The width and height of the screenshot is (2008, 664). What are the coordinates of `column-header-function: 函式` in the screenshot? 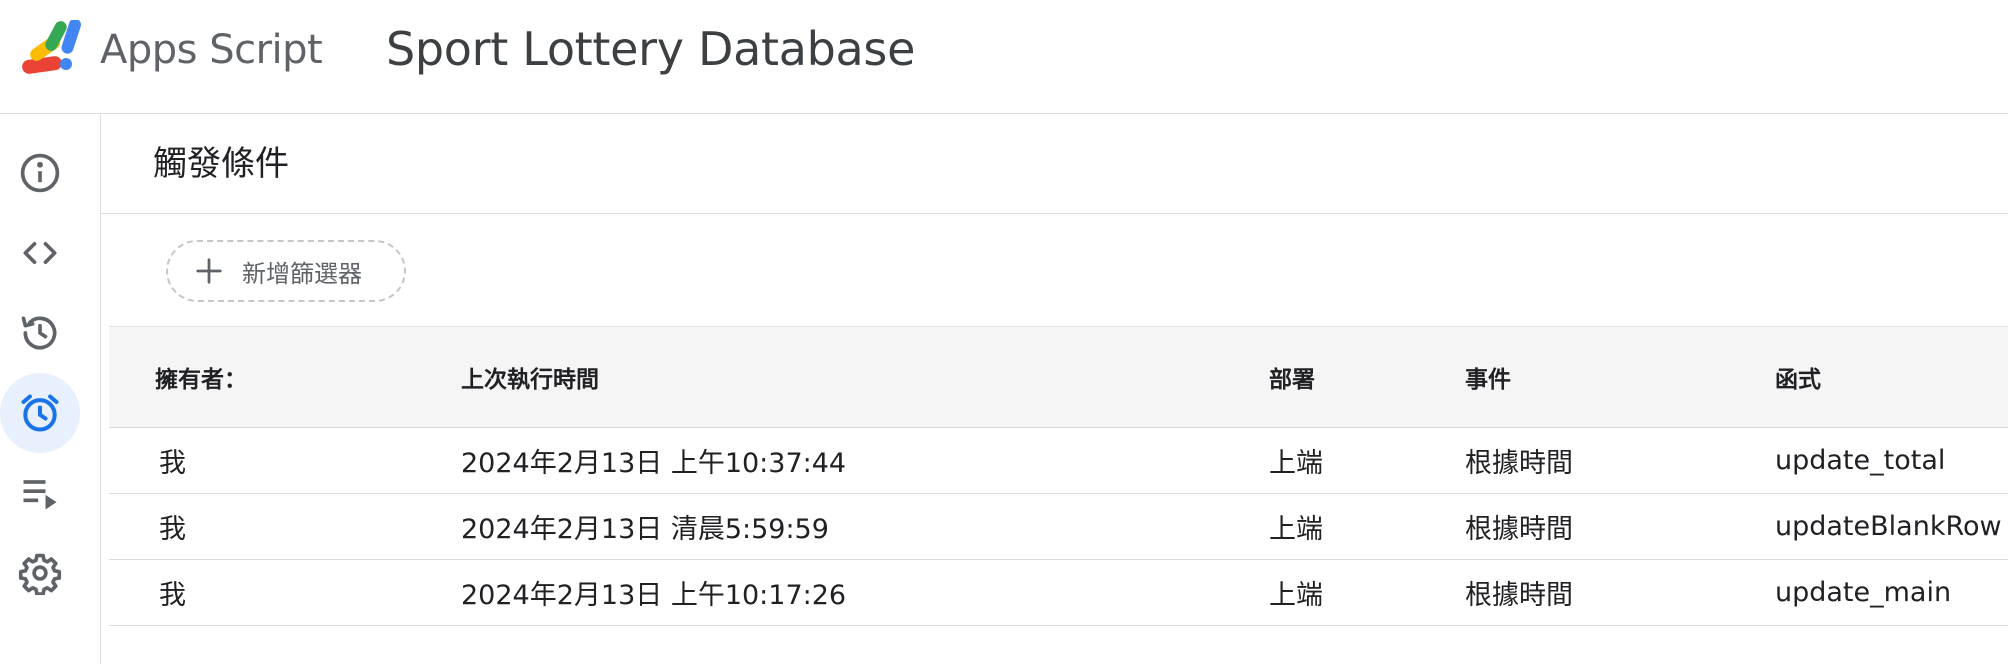 It's located at (1798, 377).